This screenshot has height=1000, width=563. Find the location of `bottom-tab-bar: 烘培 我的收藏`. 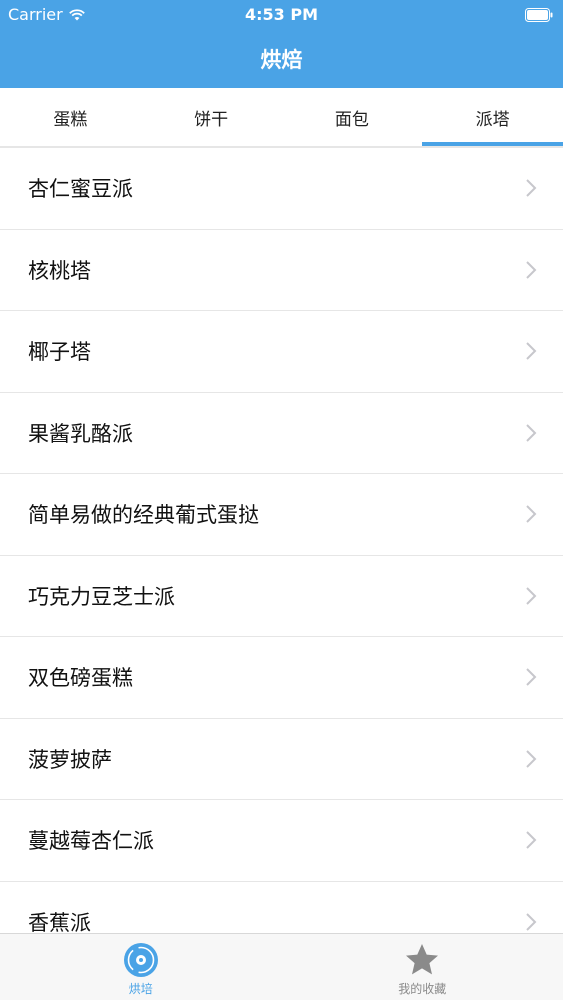

bottom-tab-bar: 烘培 我的收藏 is located at coordinates (281, 966).